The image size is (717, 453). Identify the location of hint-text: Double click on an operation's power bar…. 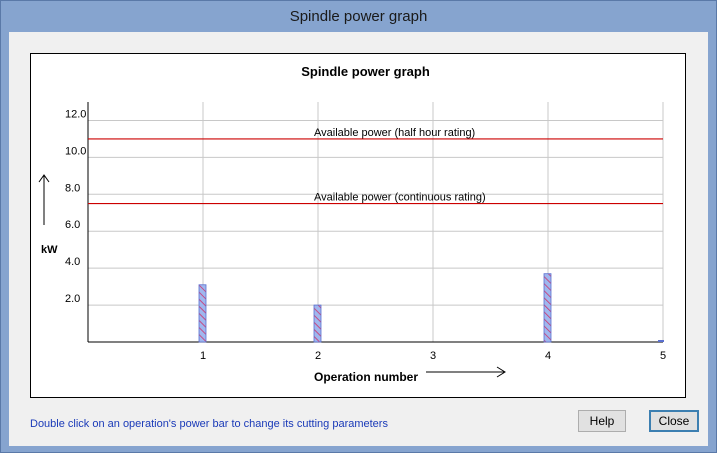
(209, 424).